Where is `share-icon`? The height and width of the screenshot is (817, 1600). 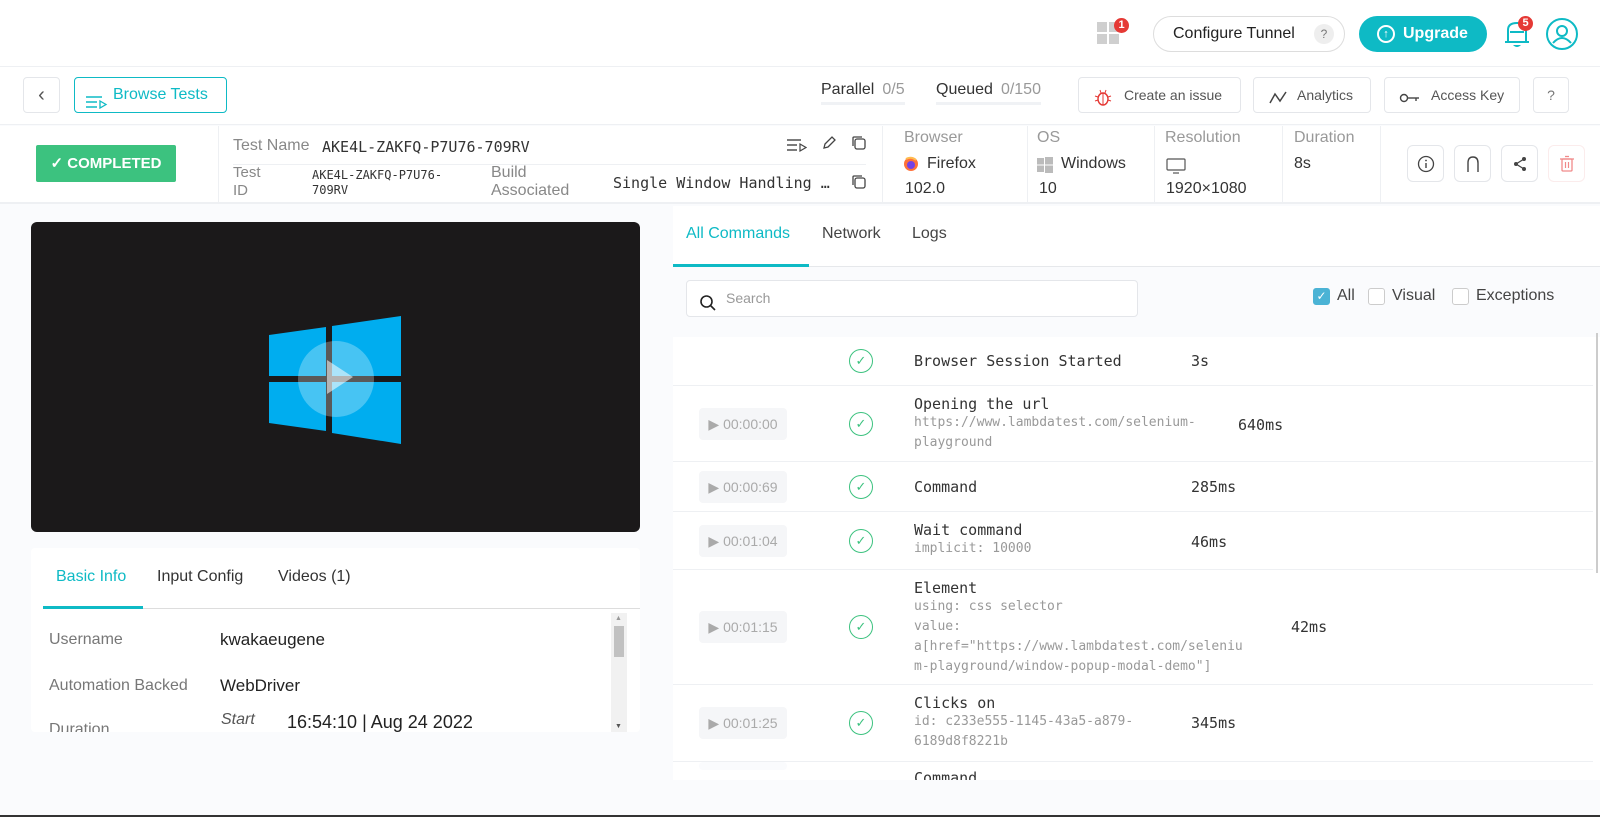 share-icon is located at coordinates (1520, 163).